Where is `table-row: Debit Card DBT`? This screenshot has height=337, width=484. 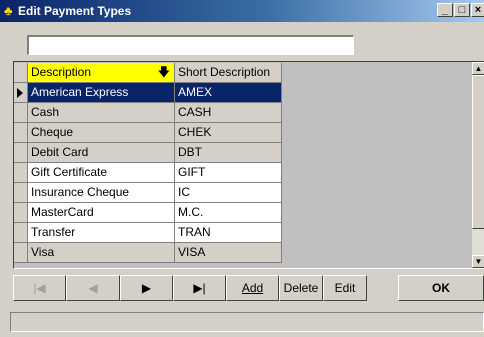
table-row: Debit Card DBT is located at coordinates (155, 153).